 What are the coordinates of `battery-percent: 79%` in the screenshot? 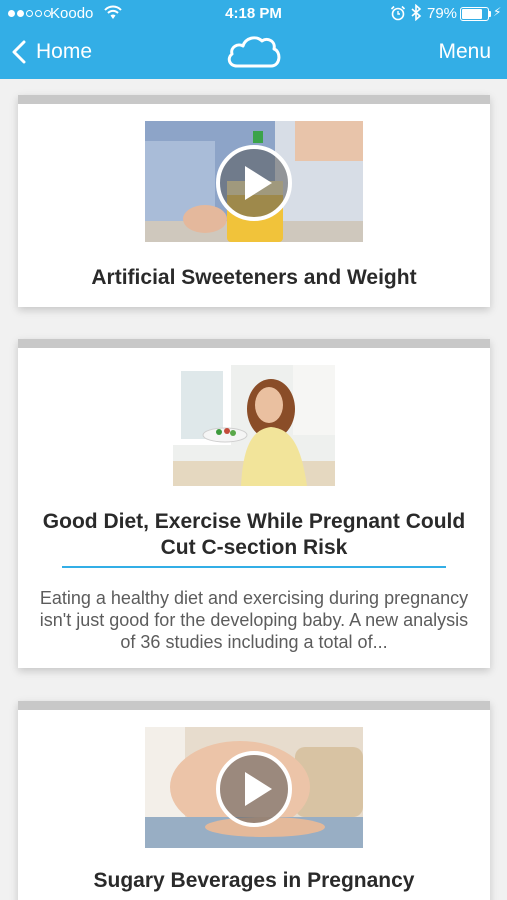 It's located at (442, 13).